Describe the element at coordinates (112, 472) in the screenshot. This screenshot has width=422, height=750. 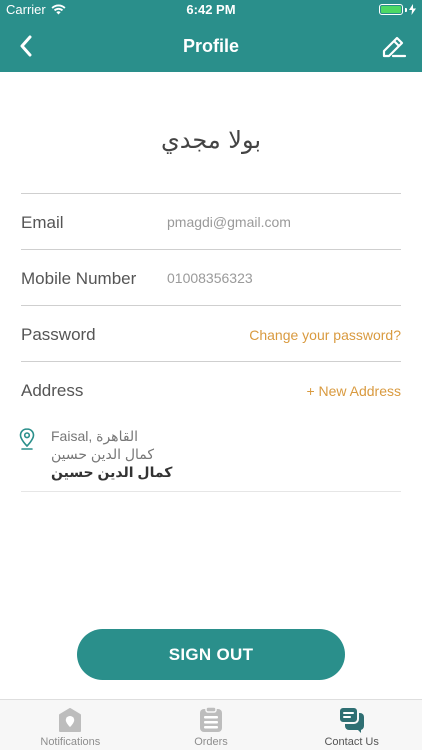
I see `address-line-3: كمال الدين حسين` at that location.